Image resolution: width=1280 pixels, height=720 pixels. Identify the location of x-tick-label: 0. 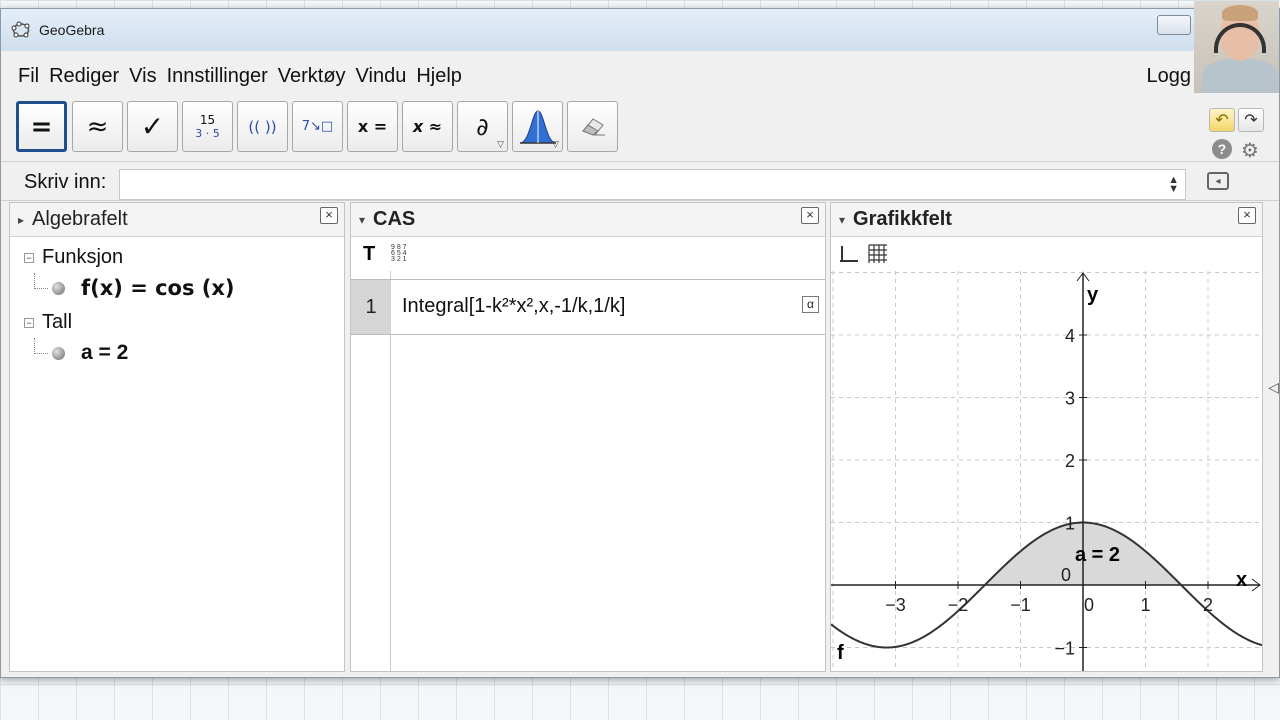
(1089, 605).